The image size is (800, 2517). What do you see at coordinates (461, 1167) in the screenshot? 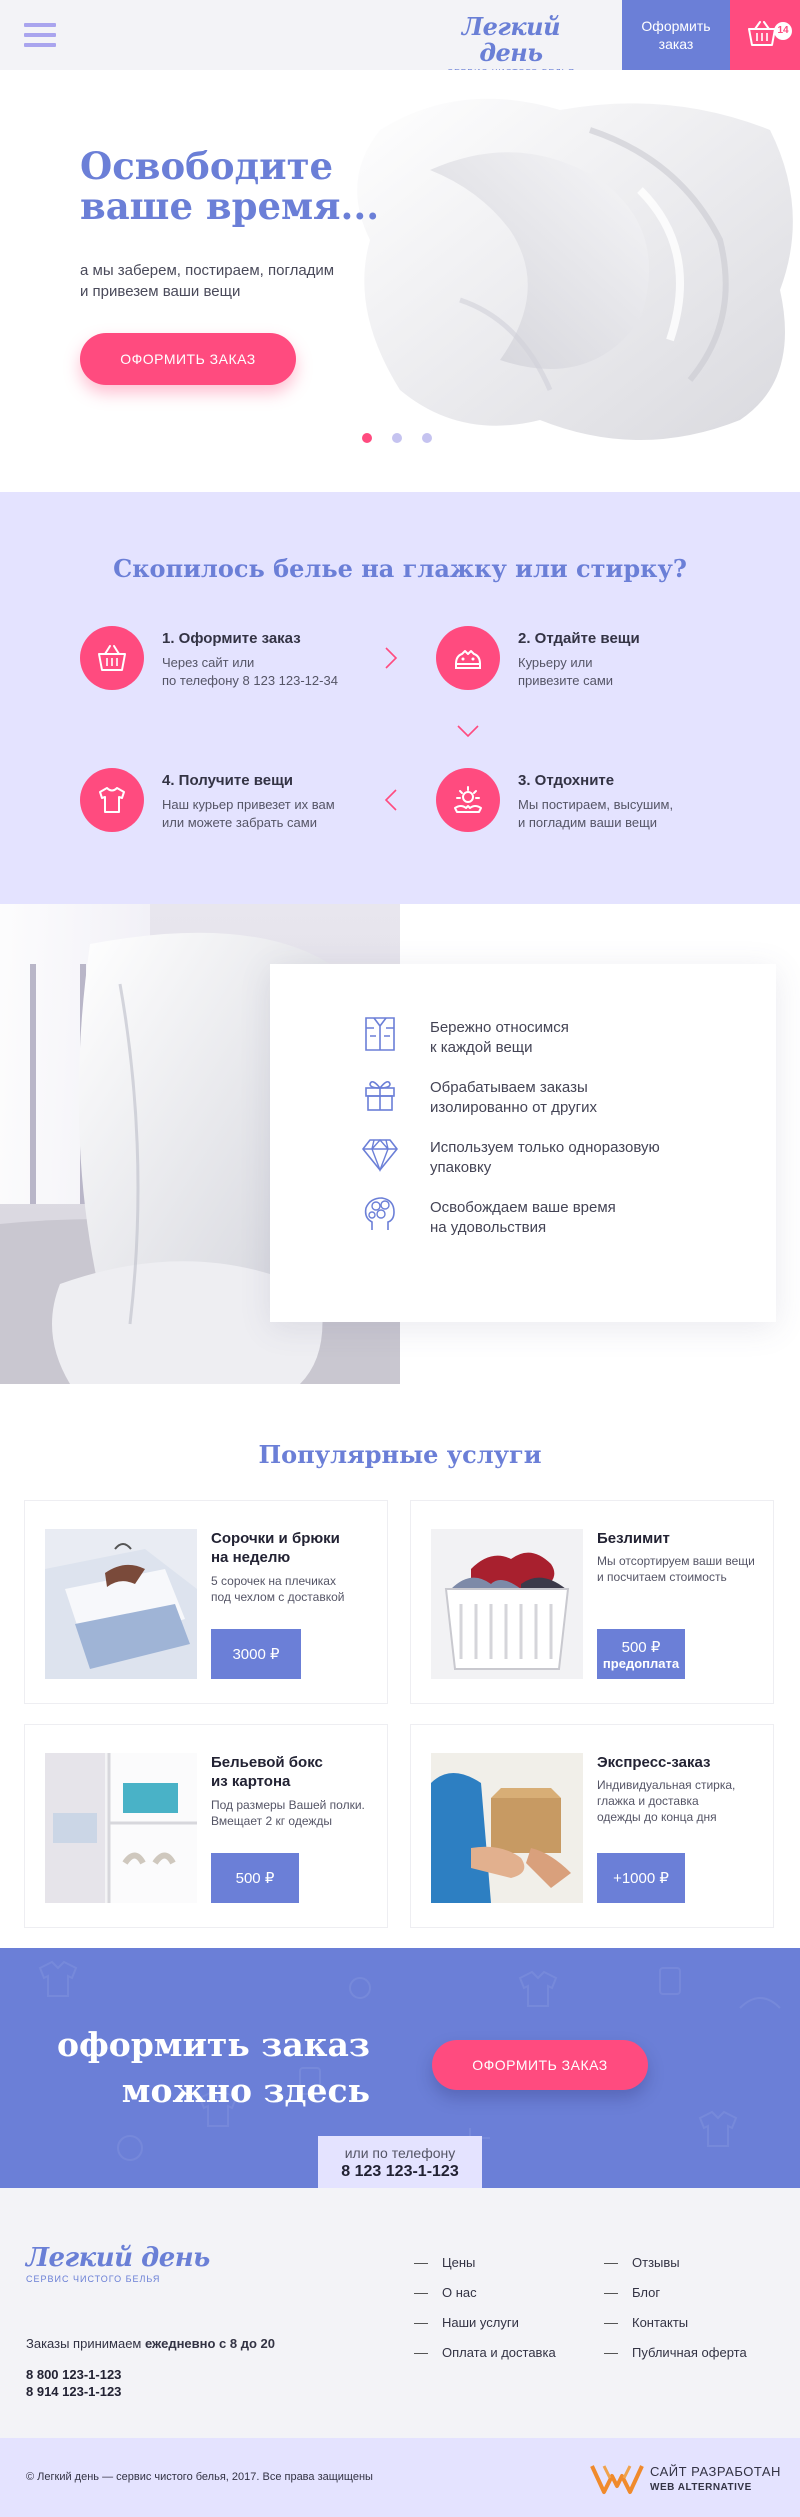
I see `feature-3-line2: упаковку` at bounding box center [461, 1167].